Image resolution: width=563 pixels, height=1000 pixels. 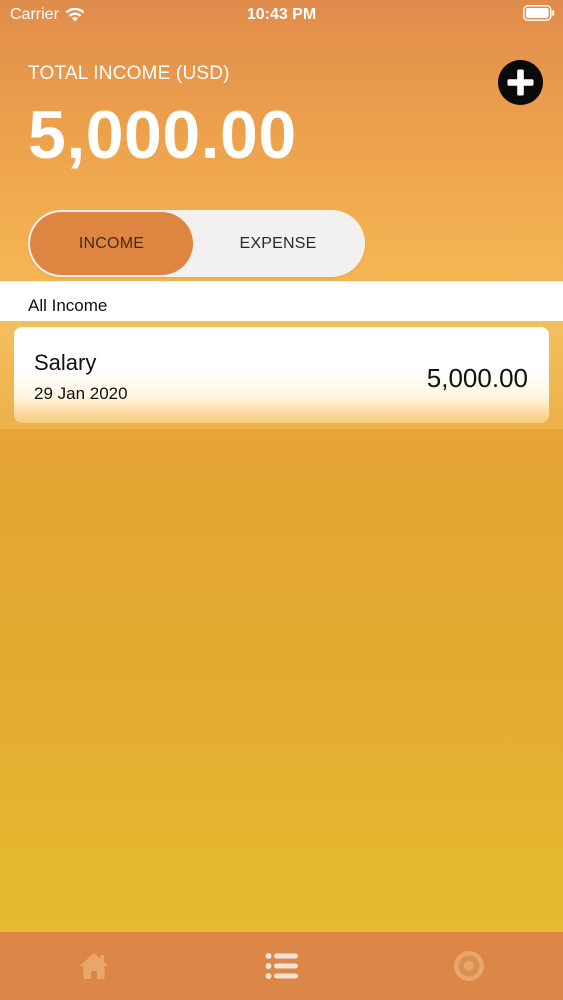 What do you see at coordinates (281, 15) in the screenshot?
I see `status-bar: Carrier 10:43 PM` at bounding box center [281, 15].